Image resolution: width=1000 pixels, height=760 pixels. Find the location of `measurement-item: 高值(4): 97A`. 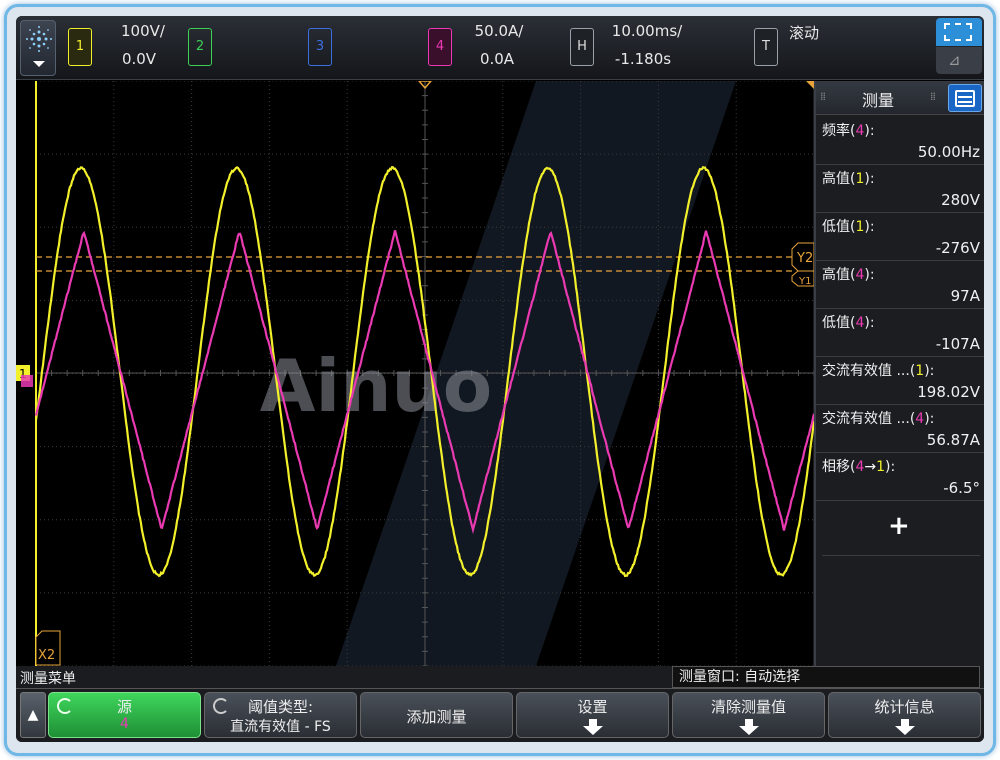

measurement-item: 高值(4): 97A is located at coordinates (900, 285).